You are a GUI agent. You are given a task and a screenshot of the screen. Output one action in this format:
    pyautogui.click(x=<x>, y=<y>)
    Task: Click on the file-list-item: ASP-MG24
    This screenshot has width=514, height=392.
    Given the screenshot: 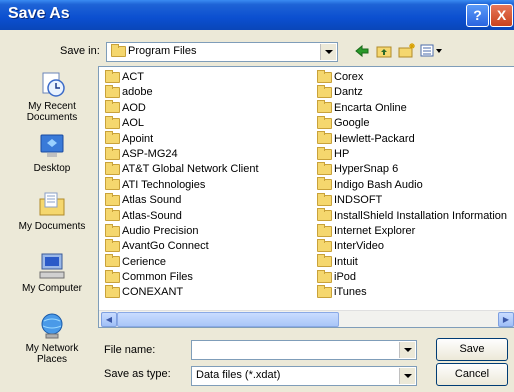 What is the action you would take?
    pyautogui.click(x=182, y=154)
    